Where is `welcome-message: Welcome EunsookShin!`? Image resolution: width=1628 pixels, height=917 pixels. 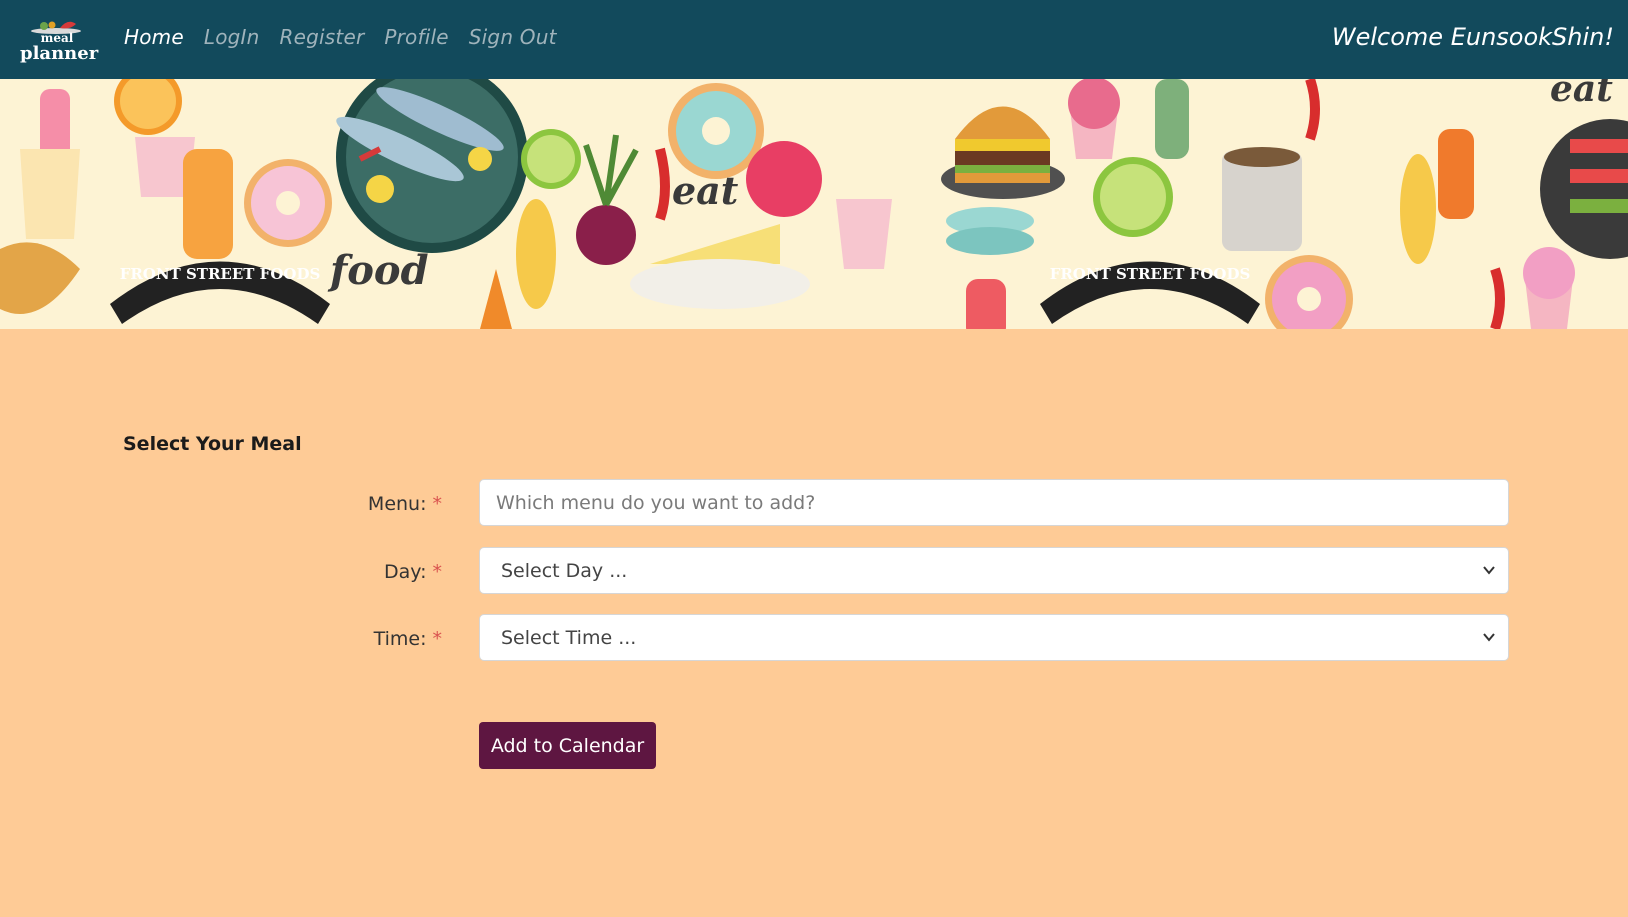 welcome-message: Welcome EunsookShin! is located at coordinates (1472, 37).